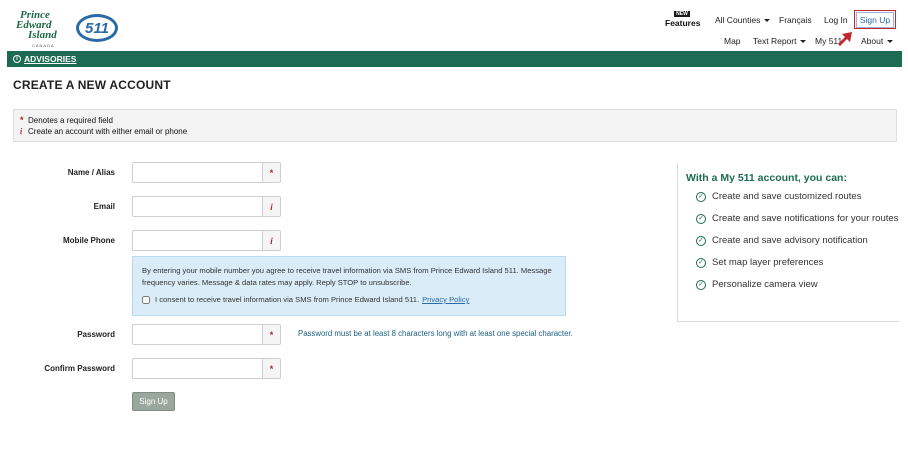 The width and height of the screenshot is (908, 459). Describe the element at coordinates (70, 120) in the screenshot. I see `required-notice-text: Denotes a required field` at that location.